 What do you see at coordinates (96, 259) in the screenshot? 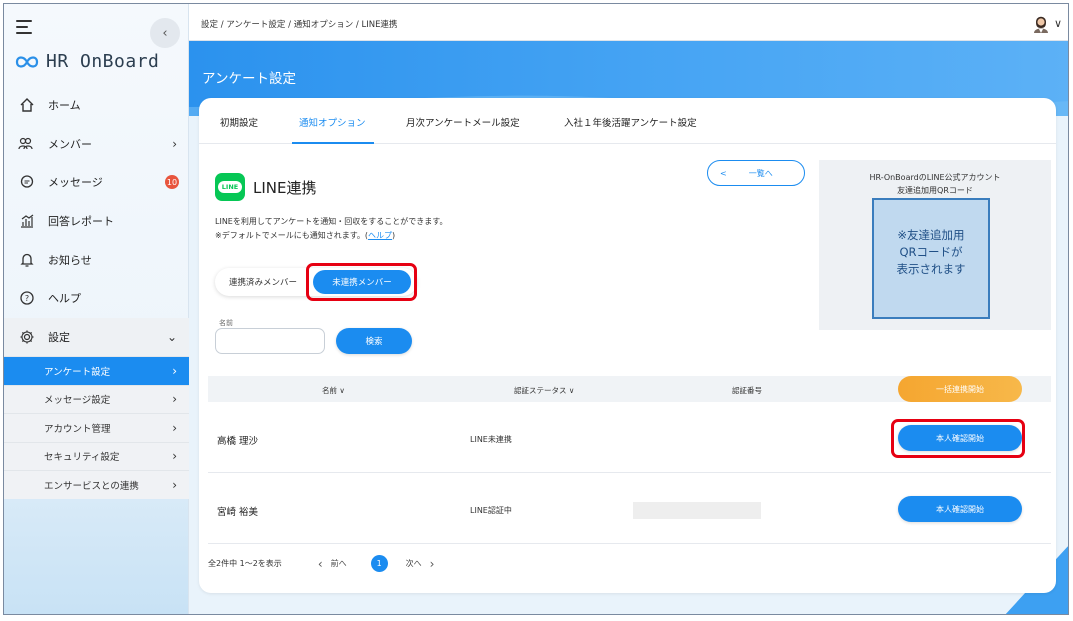
I see `sidebar-item-notices: お知らせ` at bounding box center [96, 259].